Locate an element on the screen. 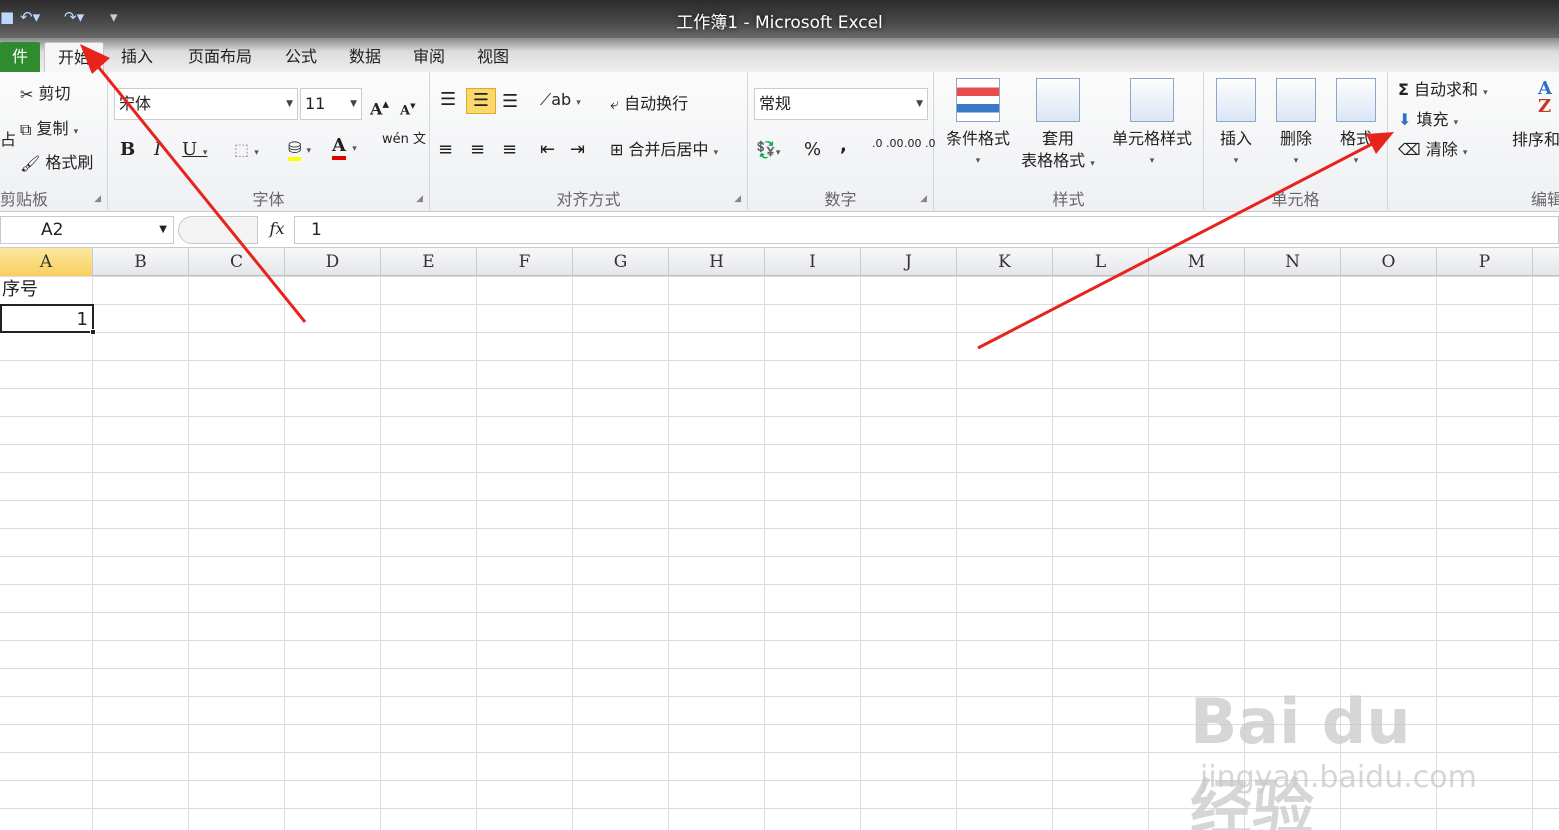 The width and height of the screenshot is (1559, 830). name-box: A2 ▼ is located at coordinates (87, 230).